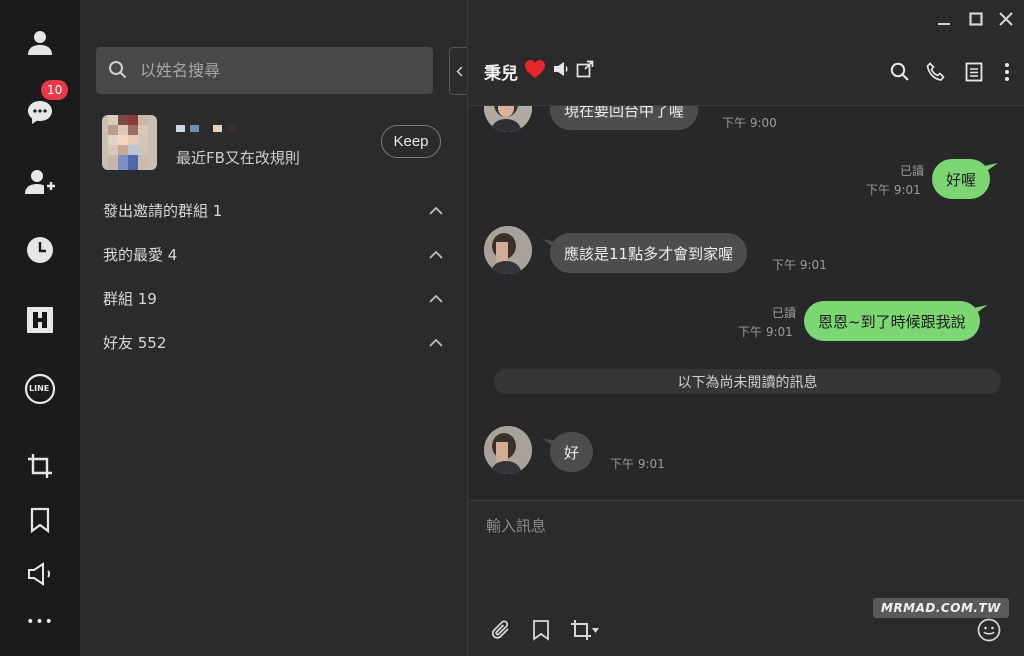 This screenshot has height=656, width=1024. I want to click on group-label: 好友 552, so click(135, 342).